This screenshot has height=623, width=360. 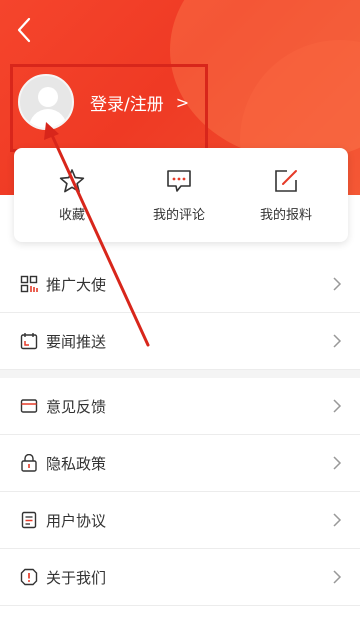 I want to click on calendar-icon, so click(x=29, y=341).